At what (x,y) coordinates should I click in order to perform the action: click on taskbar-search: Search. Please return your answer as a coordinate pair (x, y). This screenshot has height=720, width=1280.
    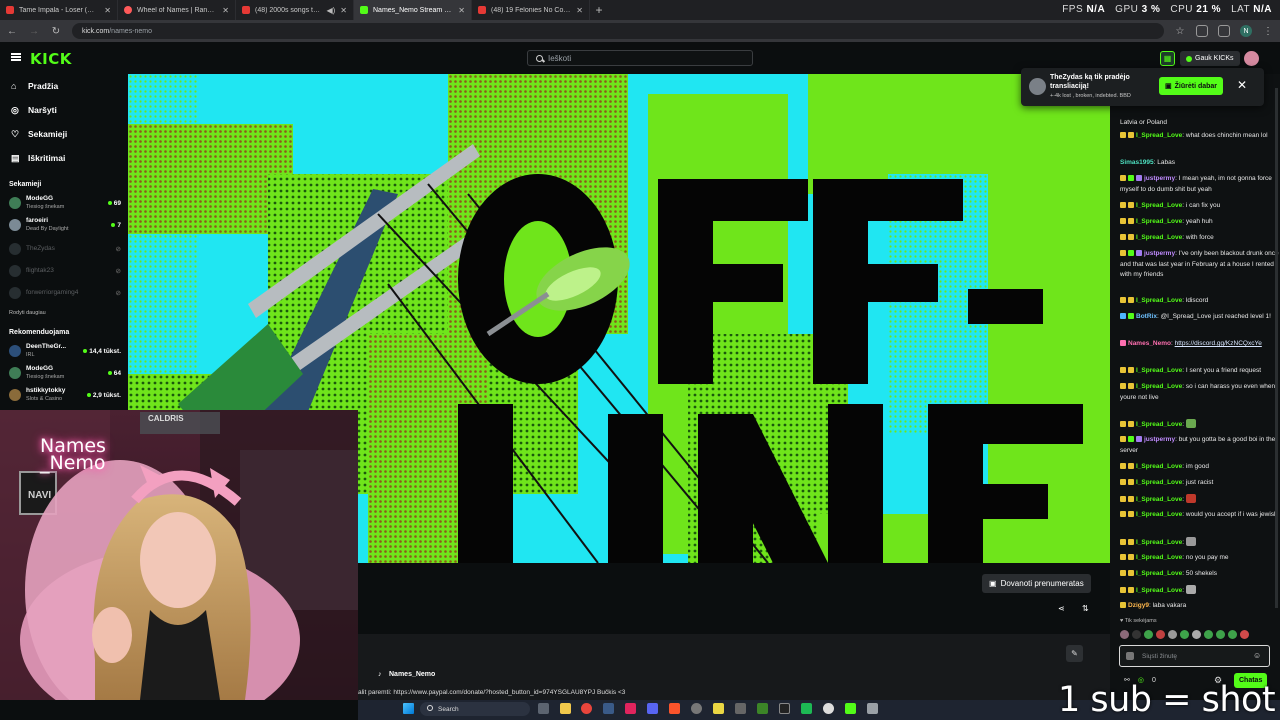
    Looking at the image, I should click on (475, 709).